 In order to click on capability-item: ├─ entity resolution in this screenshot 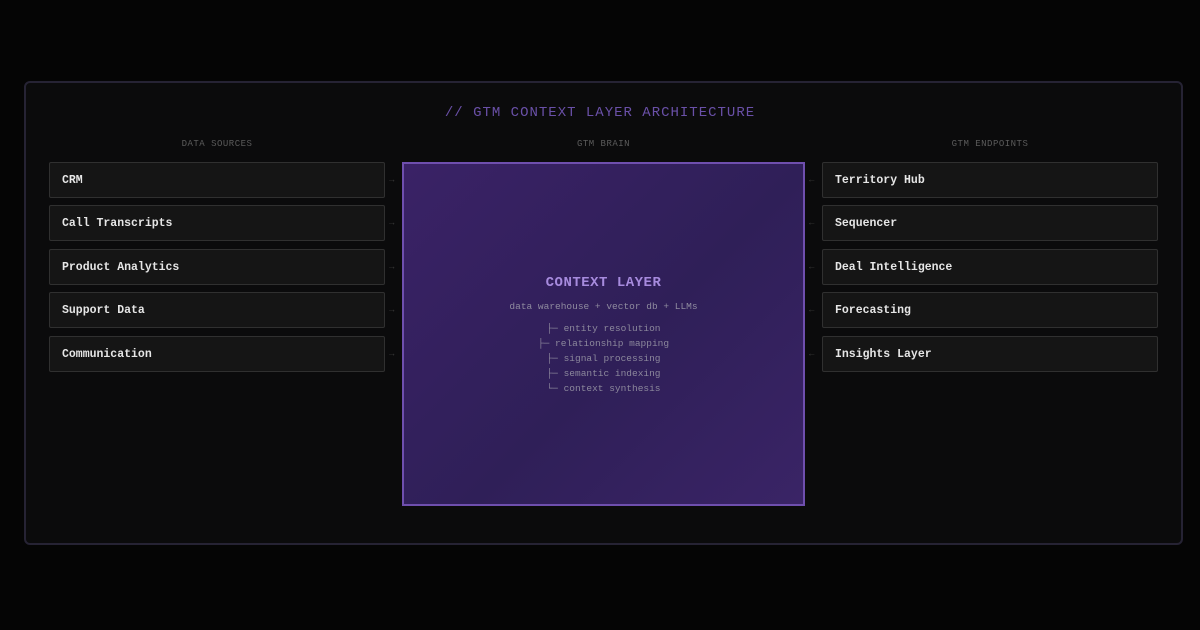, I will do `click(603, 328)`.